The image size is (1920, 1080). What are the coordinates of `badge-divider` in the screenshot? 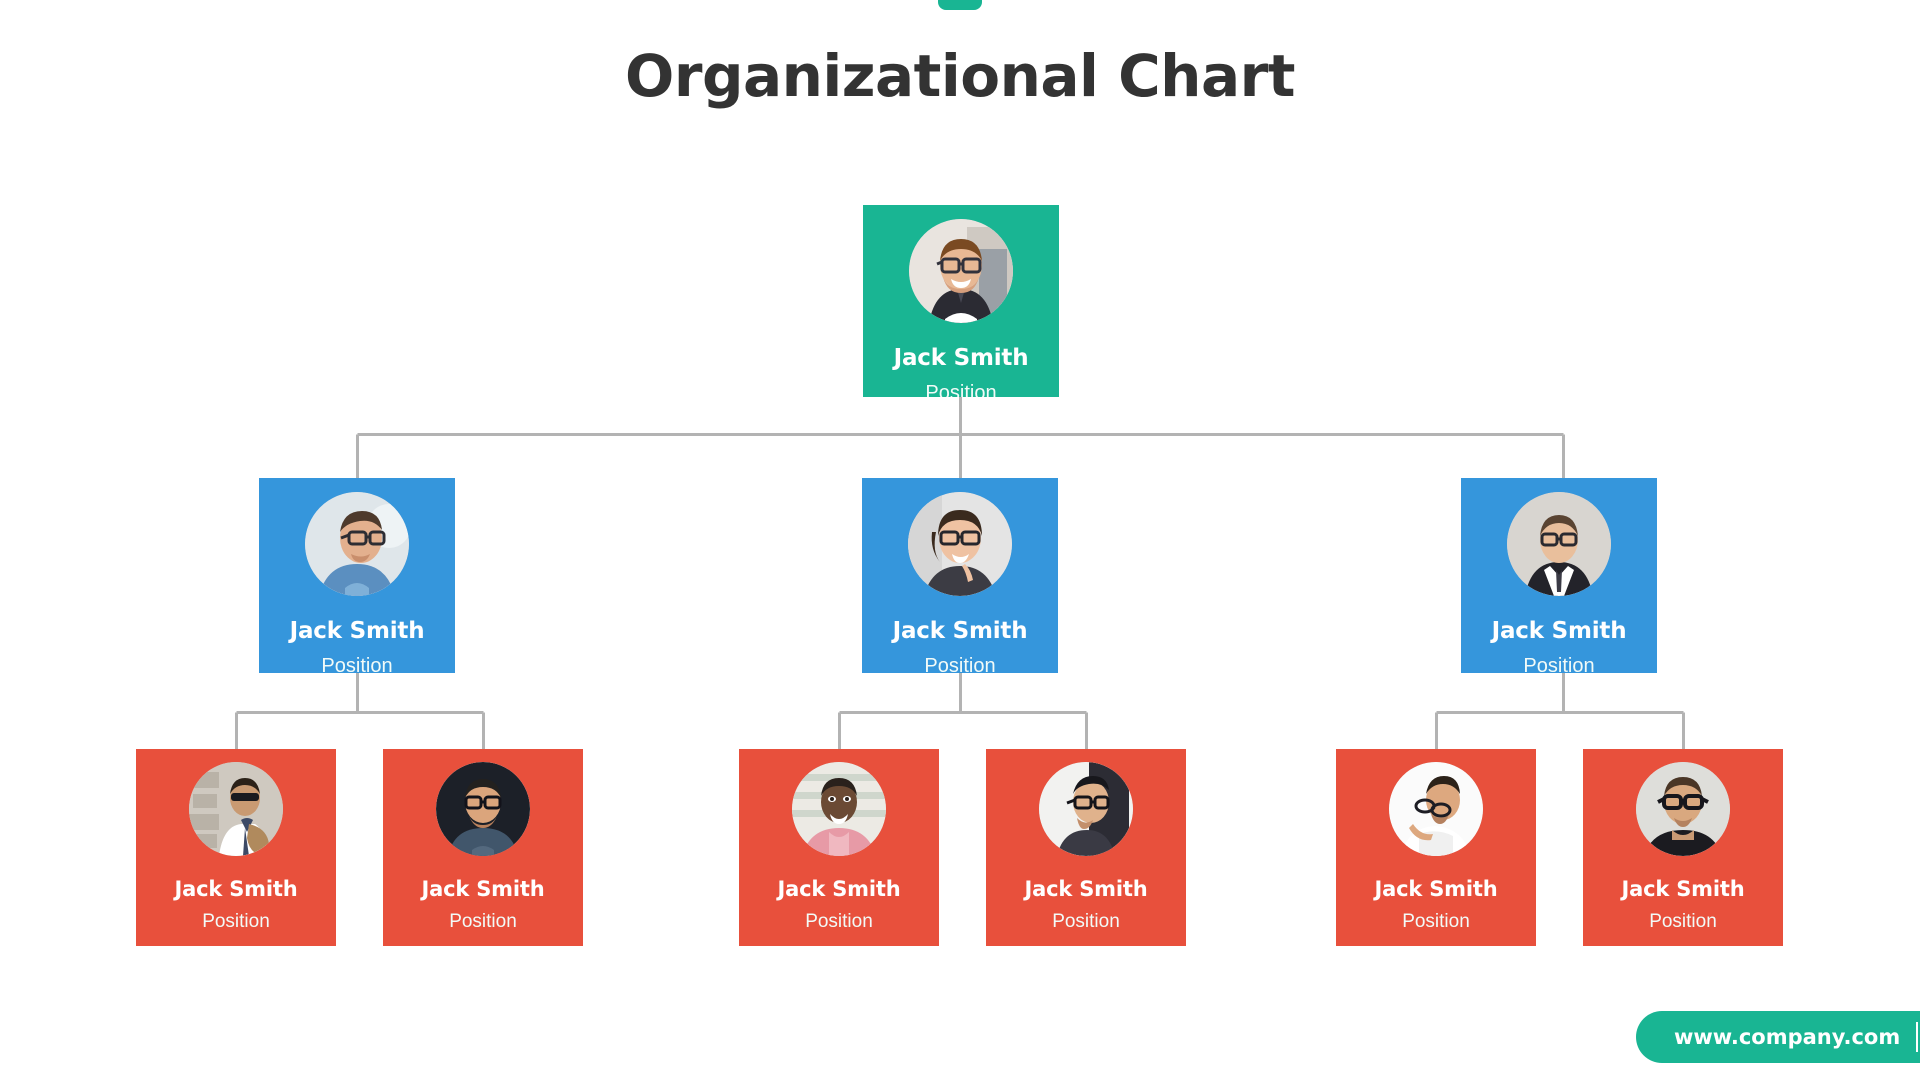 It's located at (1917, 1037).